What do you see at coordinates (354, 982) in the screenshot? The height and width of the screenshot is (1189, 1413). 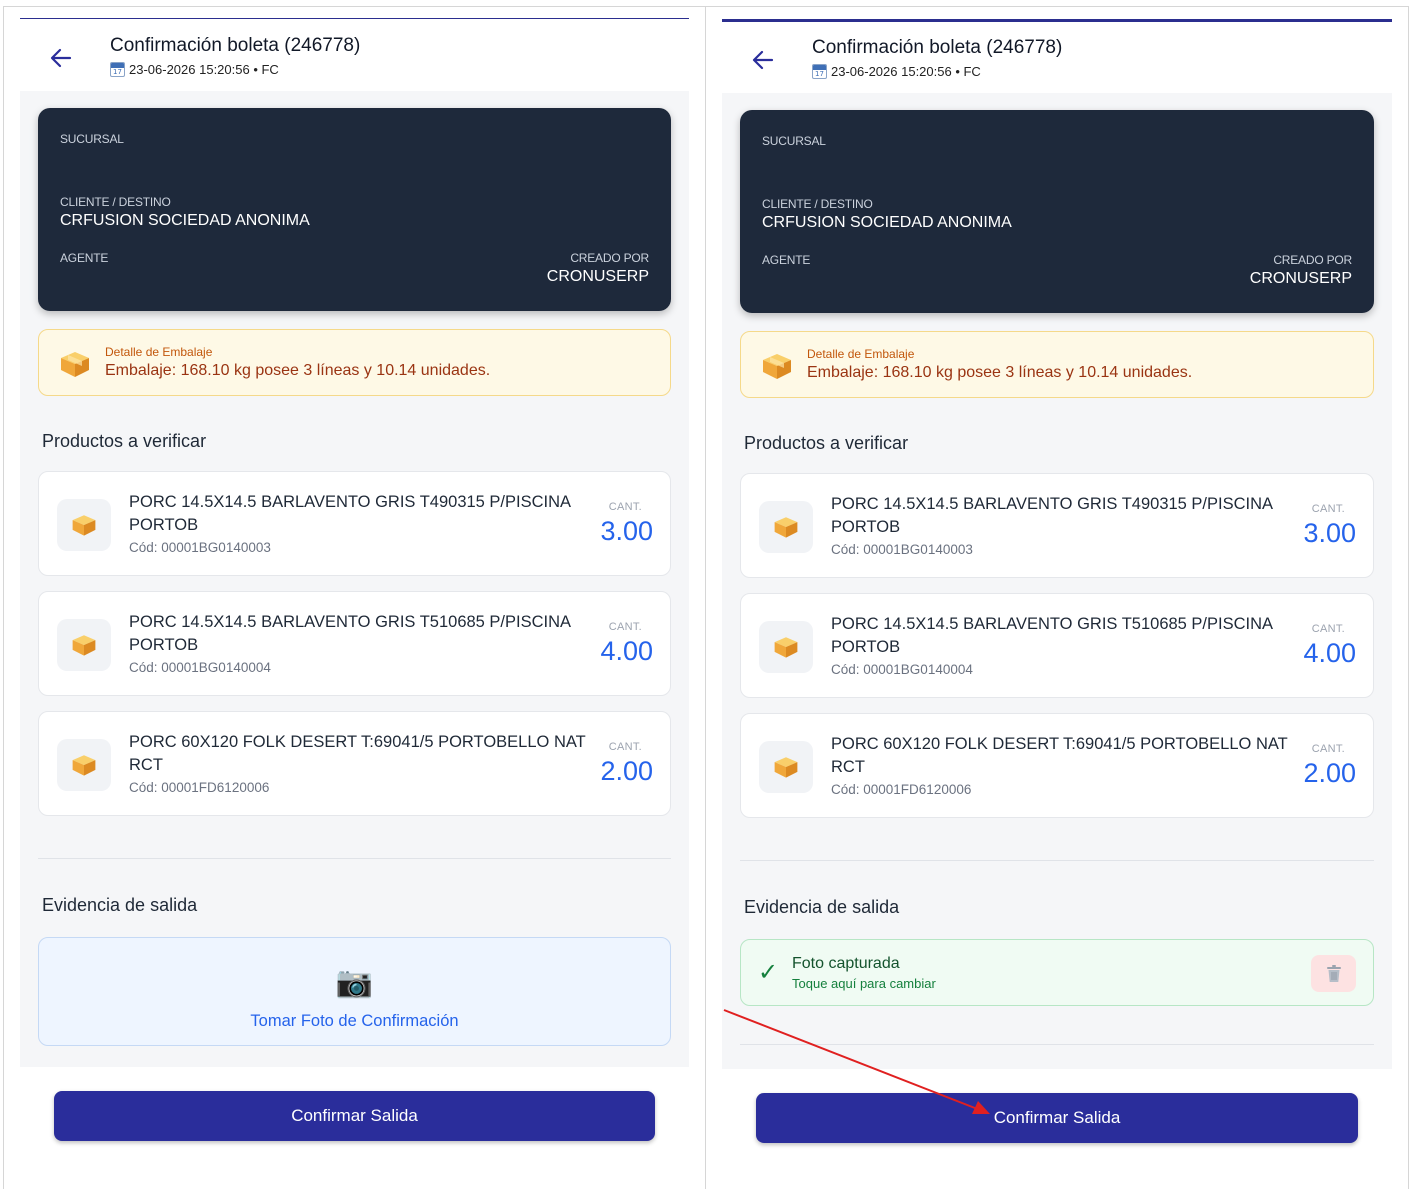 I see `camera-icon: 📷` at bounding box center [354, 982].